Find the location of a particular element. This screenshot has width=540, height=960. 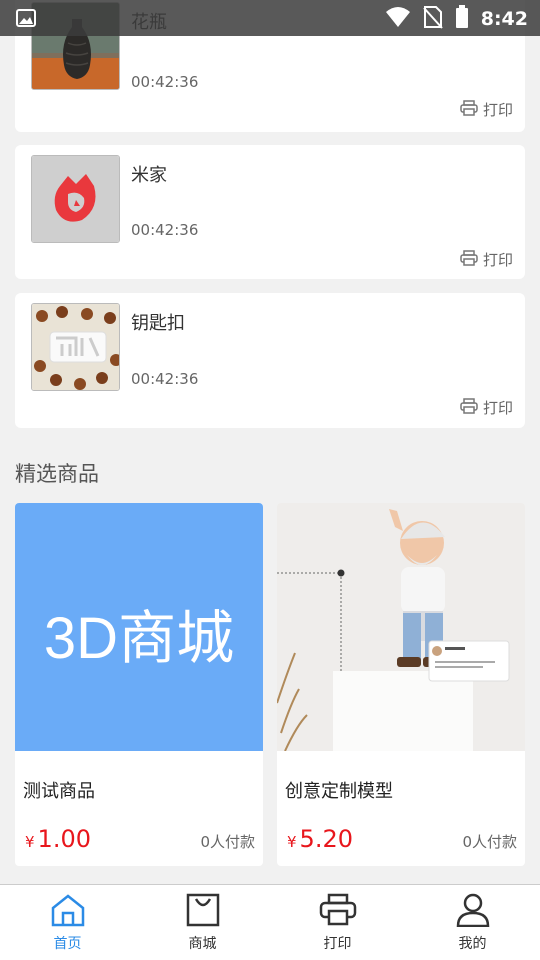

tab-label: 商城 is located at coordinates (202, 944).